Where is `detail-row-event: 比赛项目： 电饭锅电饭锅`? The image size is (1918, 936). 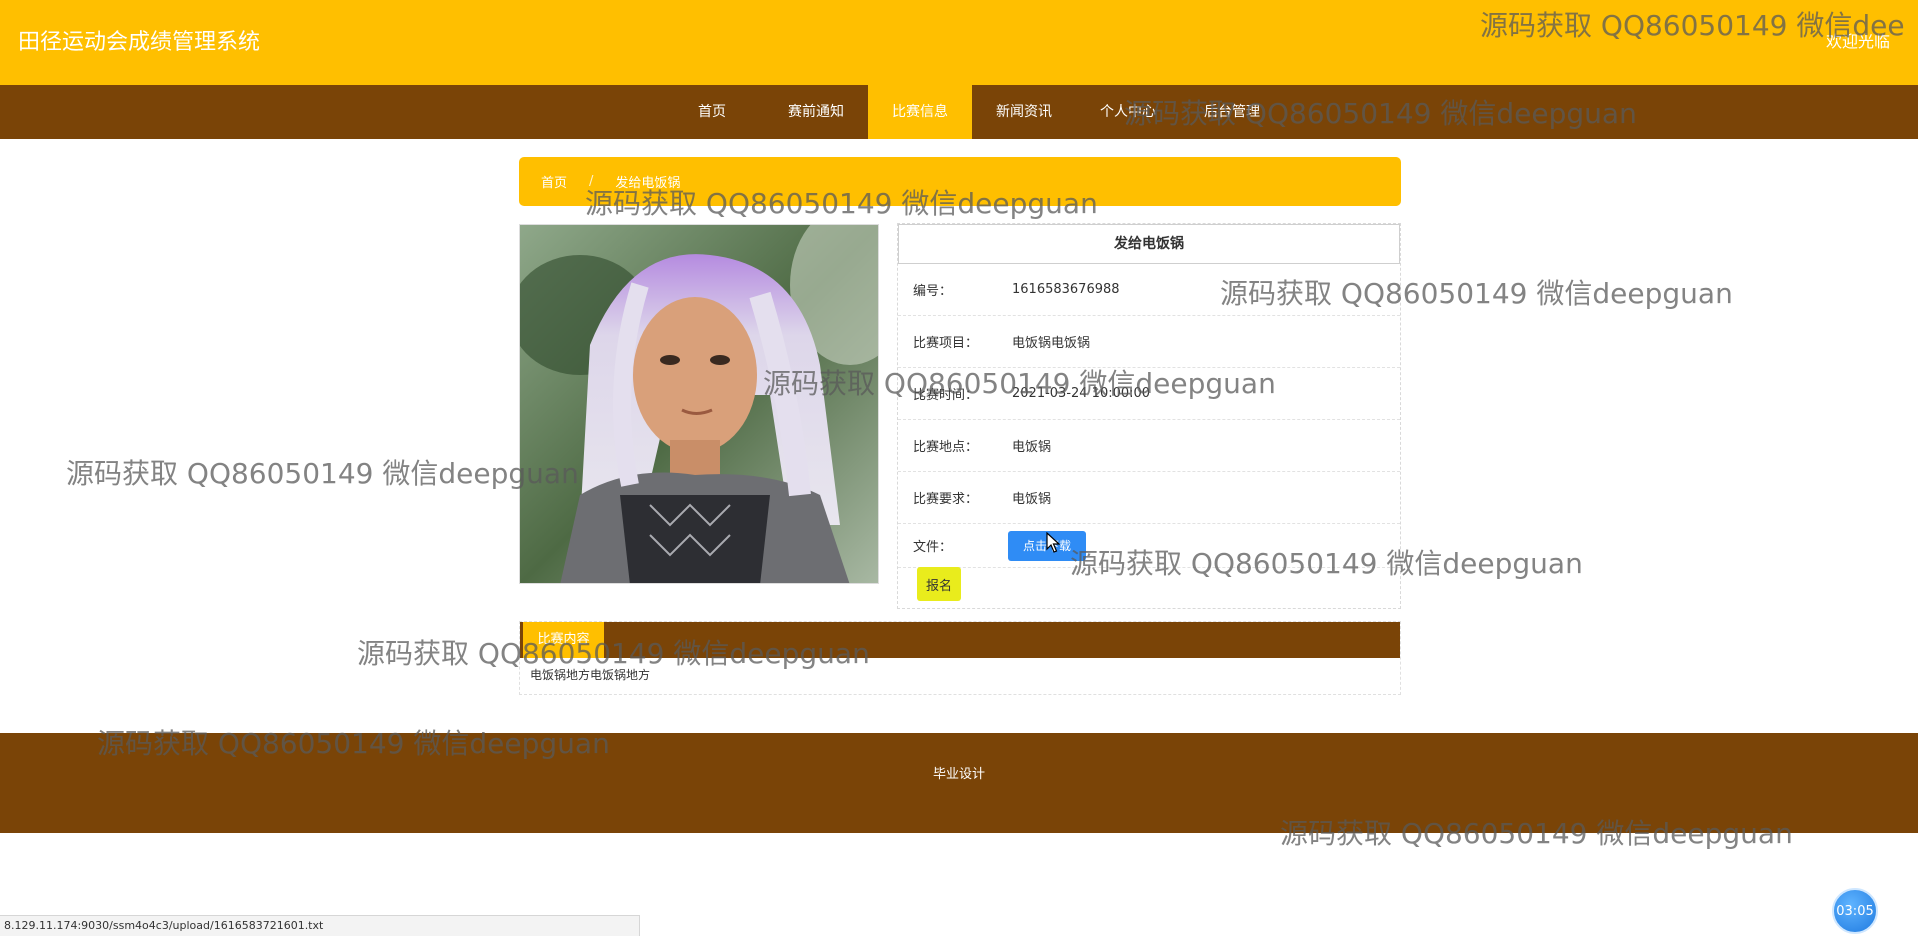 detail-row-event: 比赛项目： 电饭锅电饭锅 is located at coordinates (1149, 342).